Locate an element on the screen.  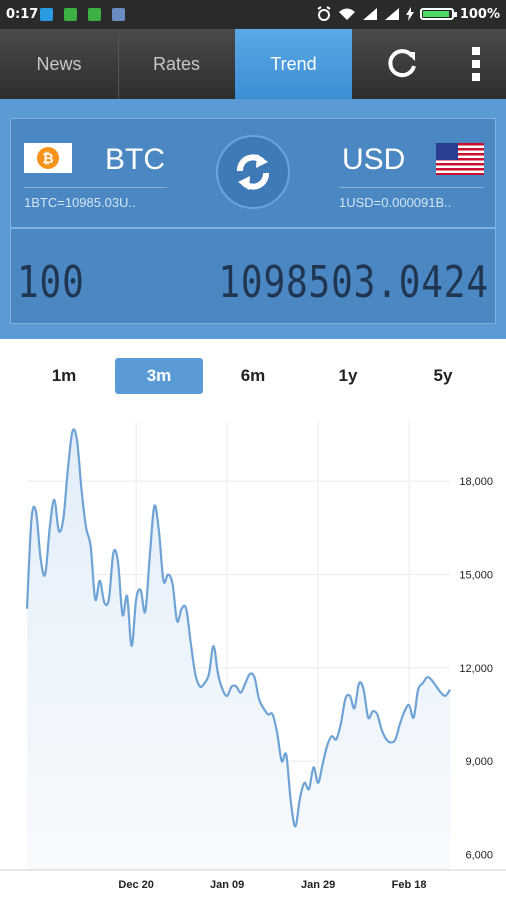
tab-news-label: News is located at coordinates (59, 63).